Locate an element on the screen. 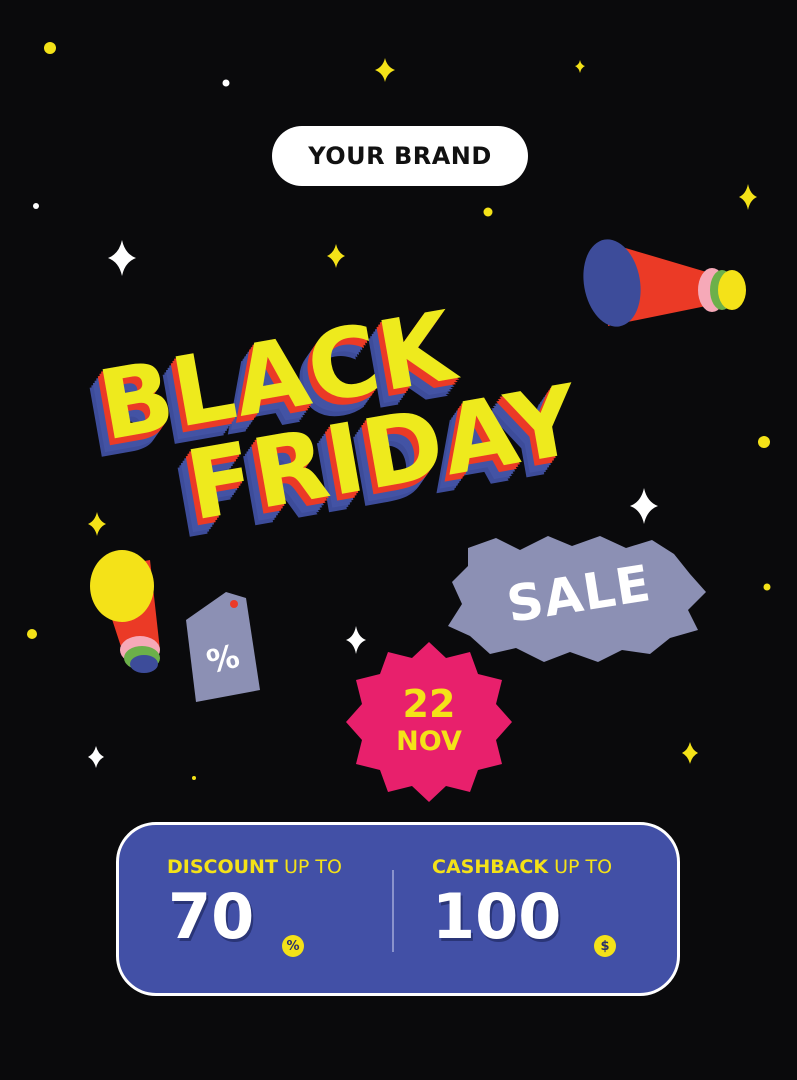  cashback-label: CASHBACK UP TO is located at coordinates (522, 867).